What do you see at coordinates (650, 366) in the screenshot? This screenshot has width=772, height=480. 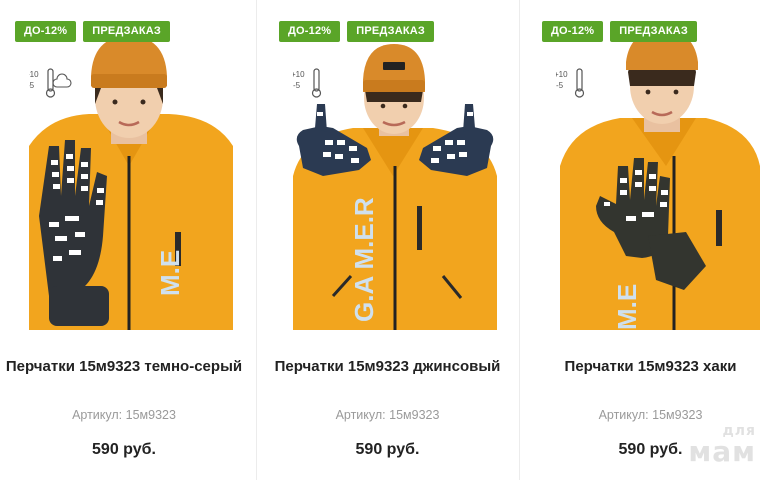 I see `product-title: Перчатки 15м9323 хаки` at bounding box center [650, 366].